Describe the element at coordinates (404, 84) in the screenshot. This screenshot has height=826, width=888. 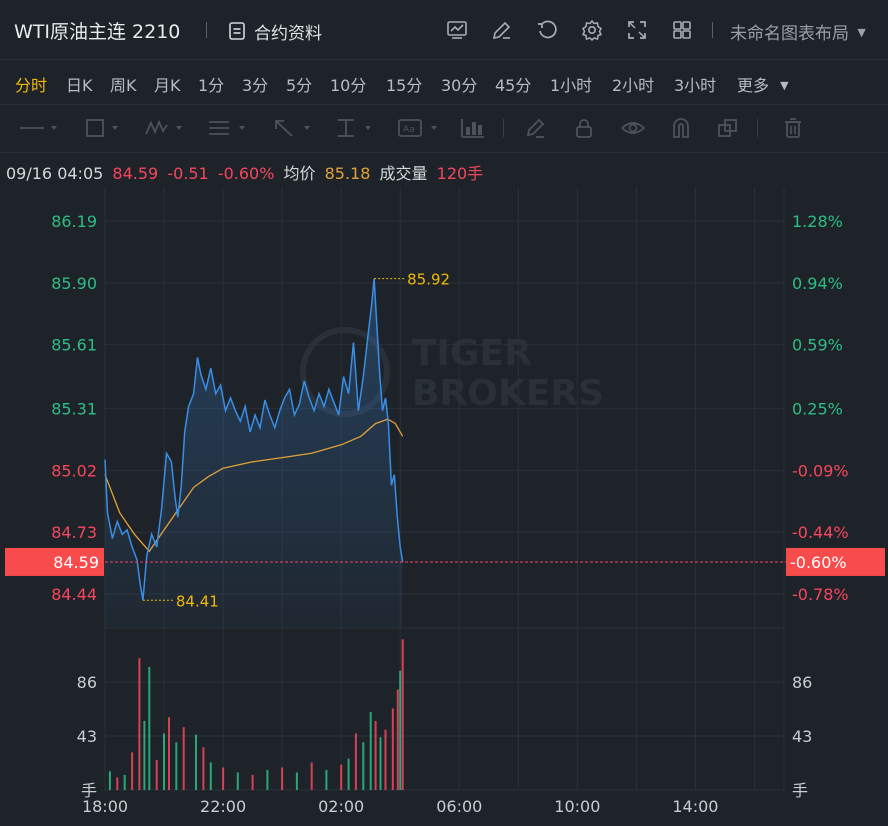
I see `tab-timeframe-15min: 15分` at that location.